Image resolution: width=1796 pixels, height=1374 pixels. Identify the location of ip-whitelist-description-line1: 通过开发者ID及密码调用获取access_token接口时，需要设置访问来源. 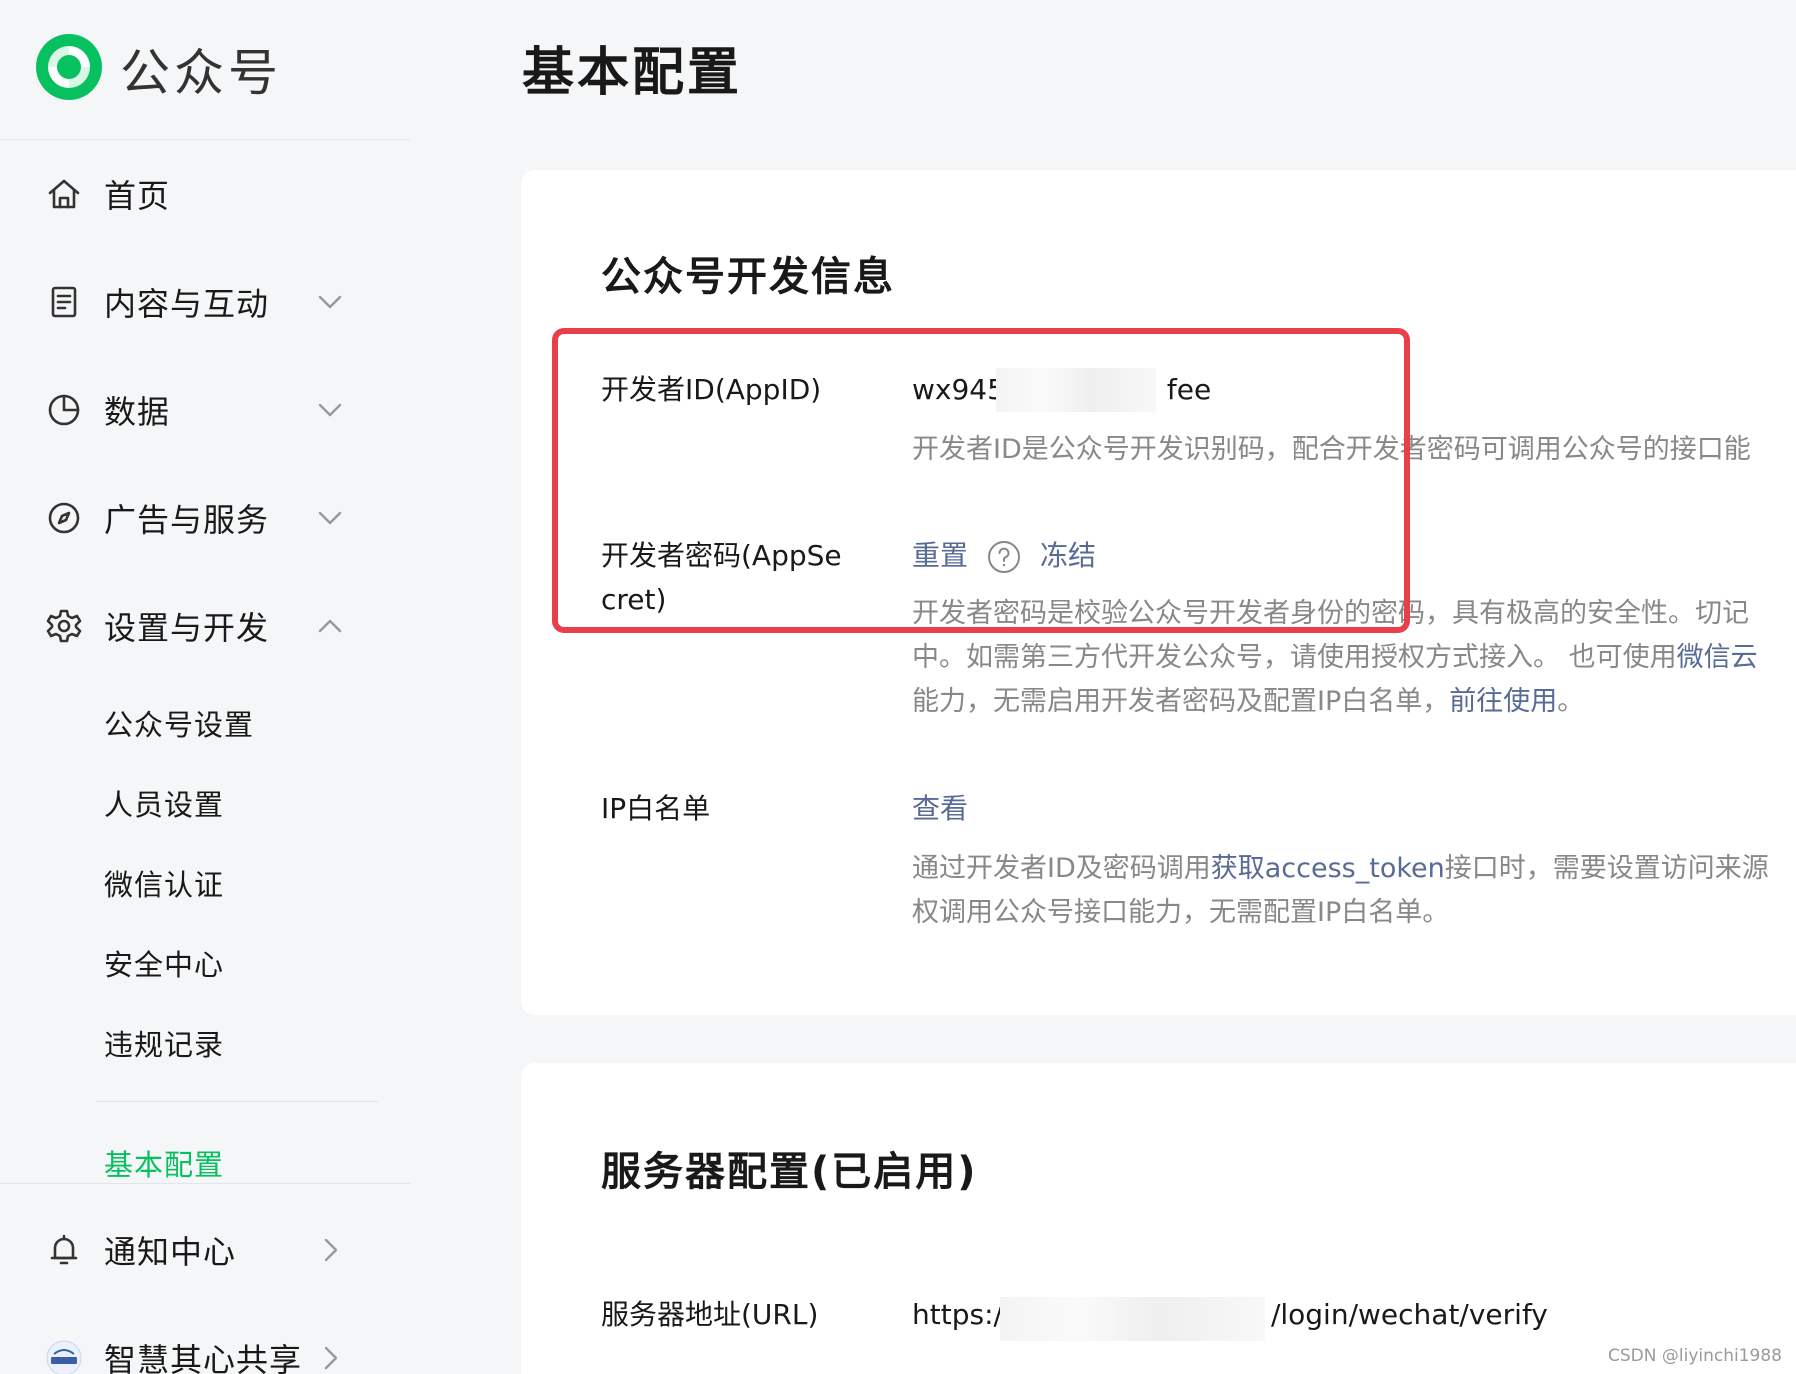
(1340, 869).